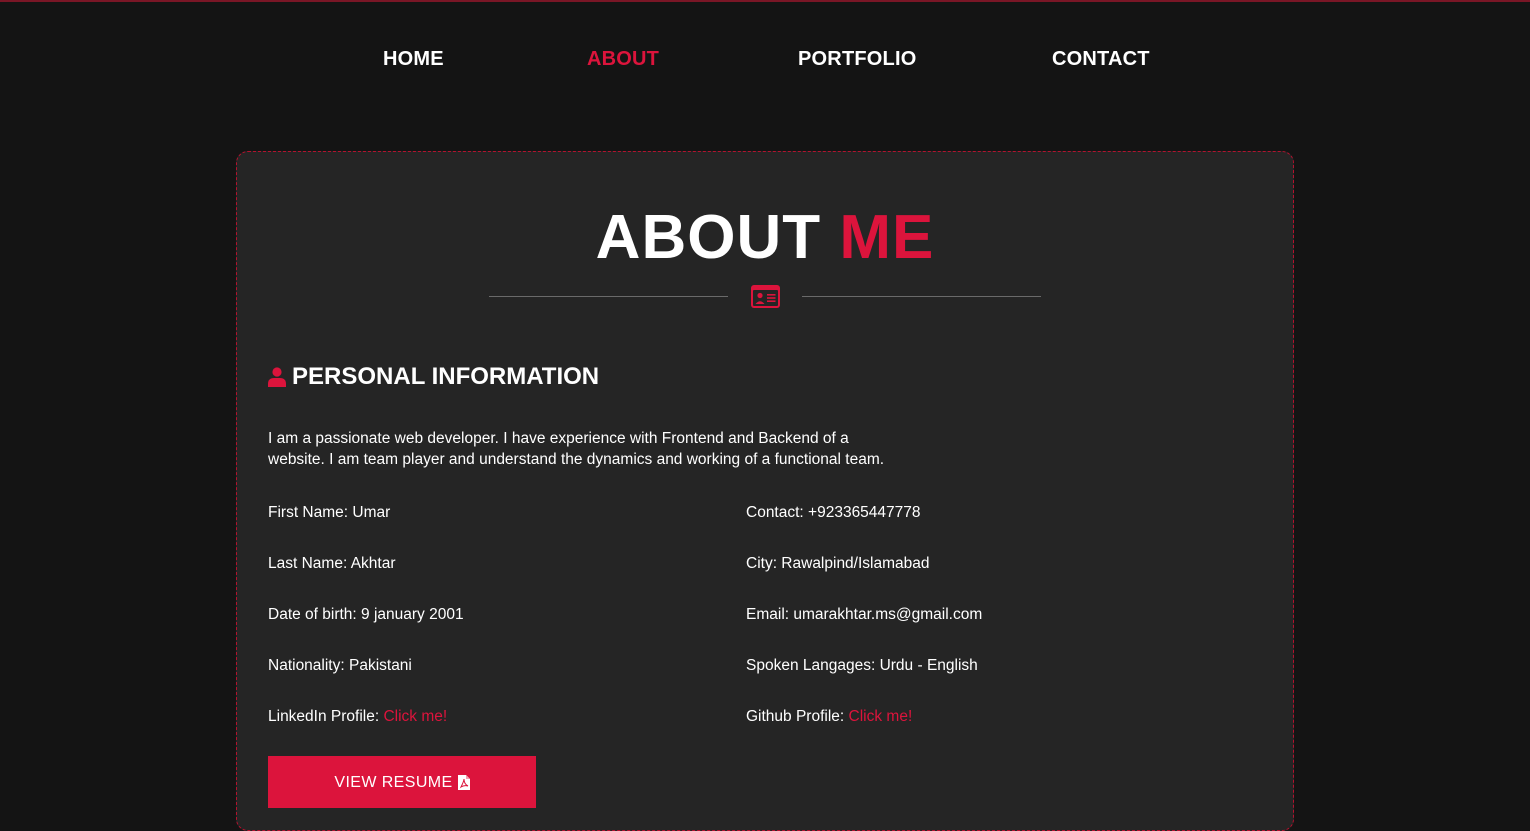  Describe the element at coordinates (838, 563) in the screenshot. I see `city: City: Rawalpind/Islamabad` at that location.